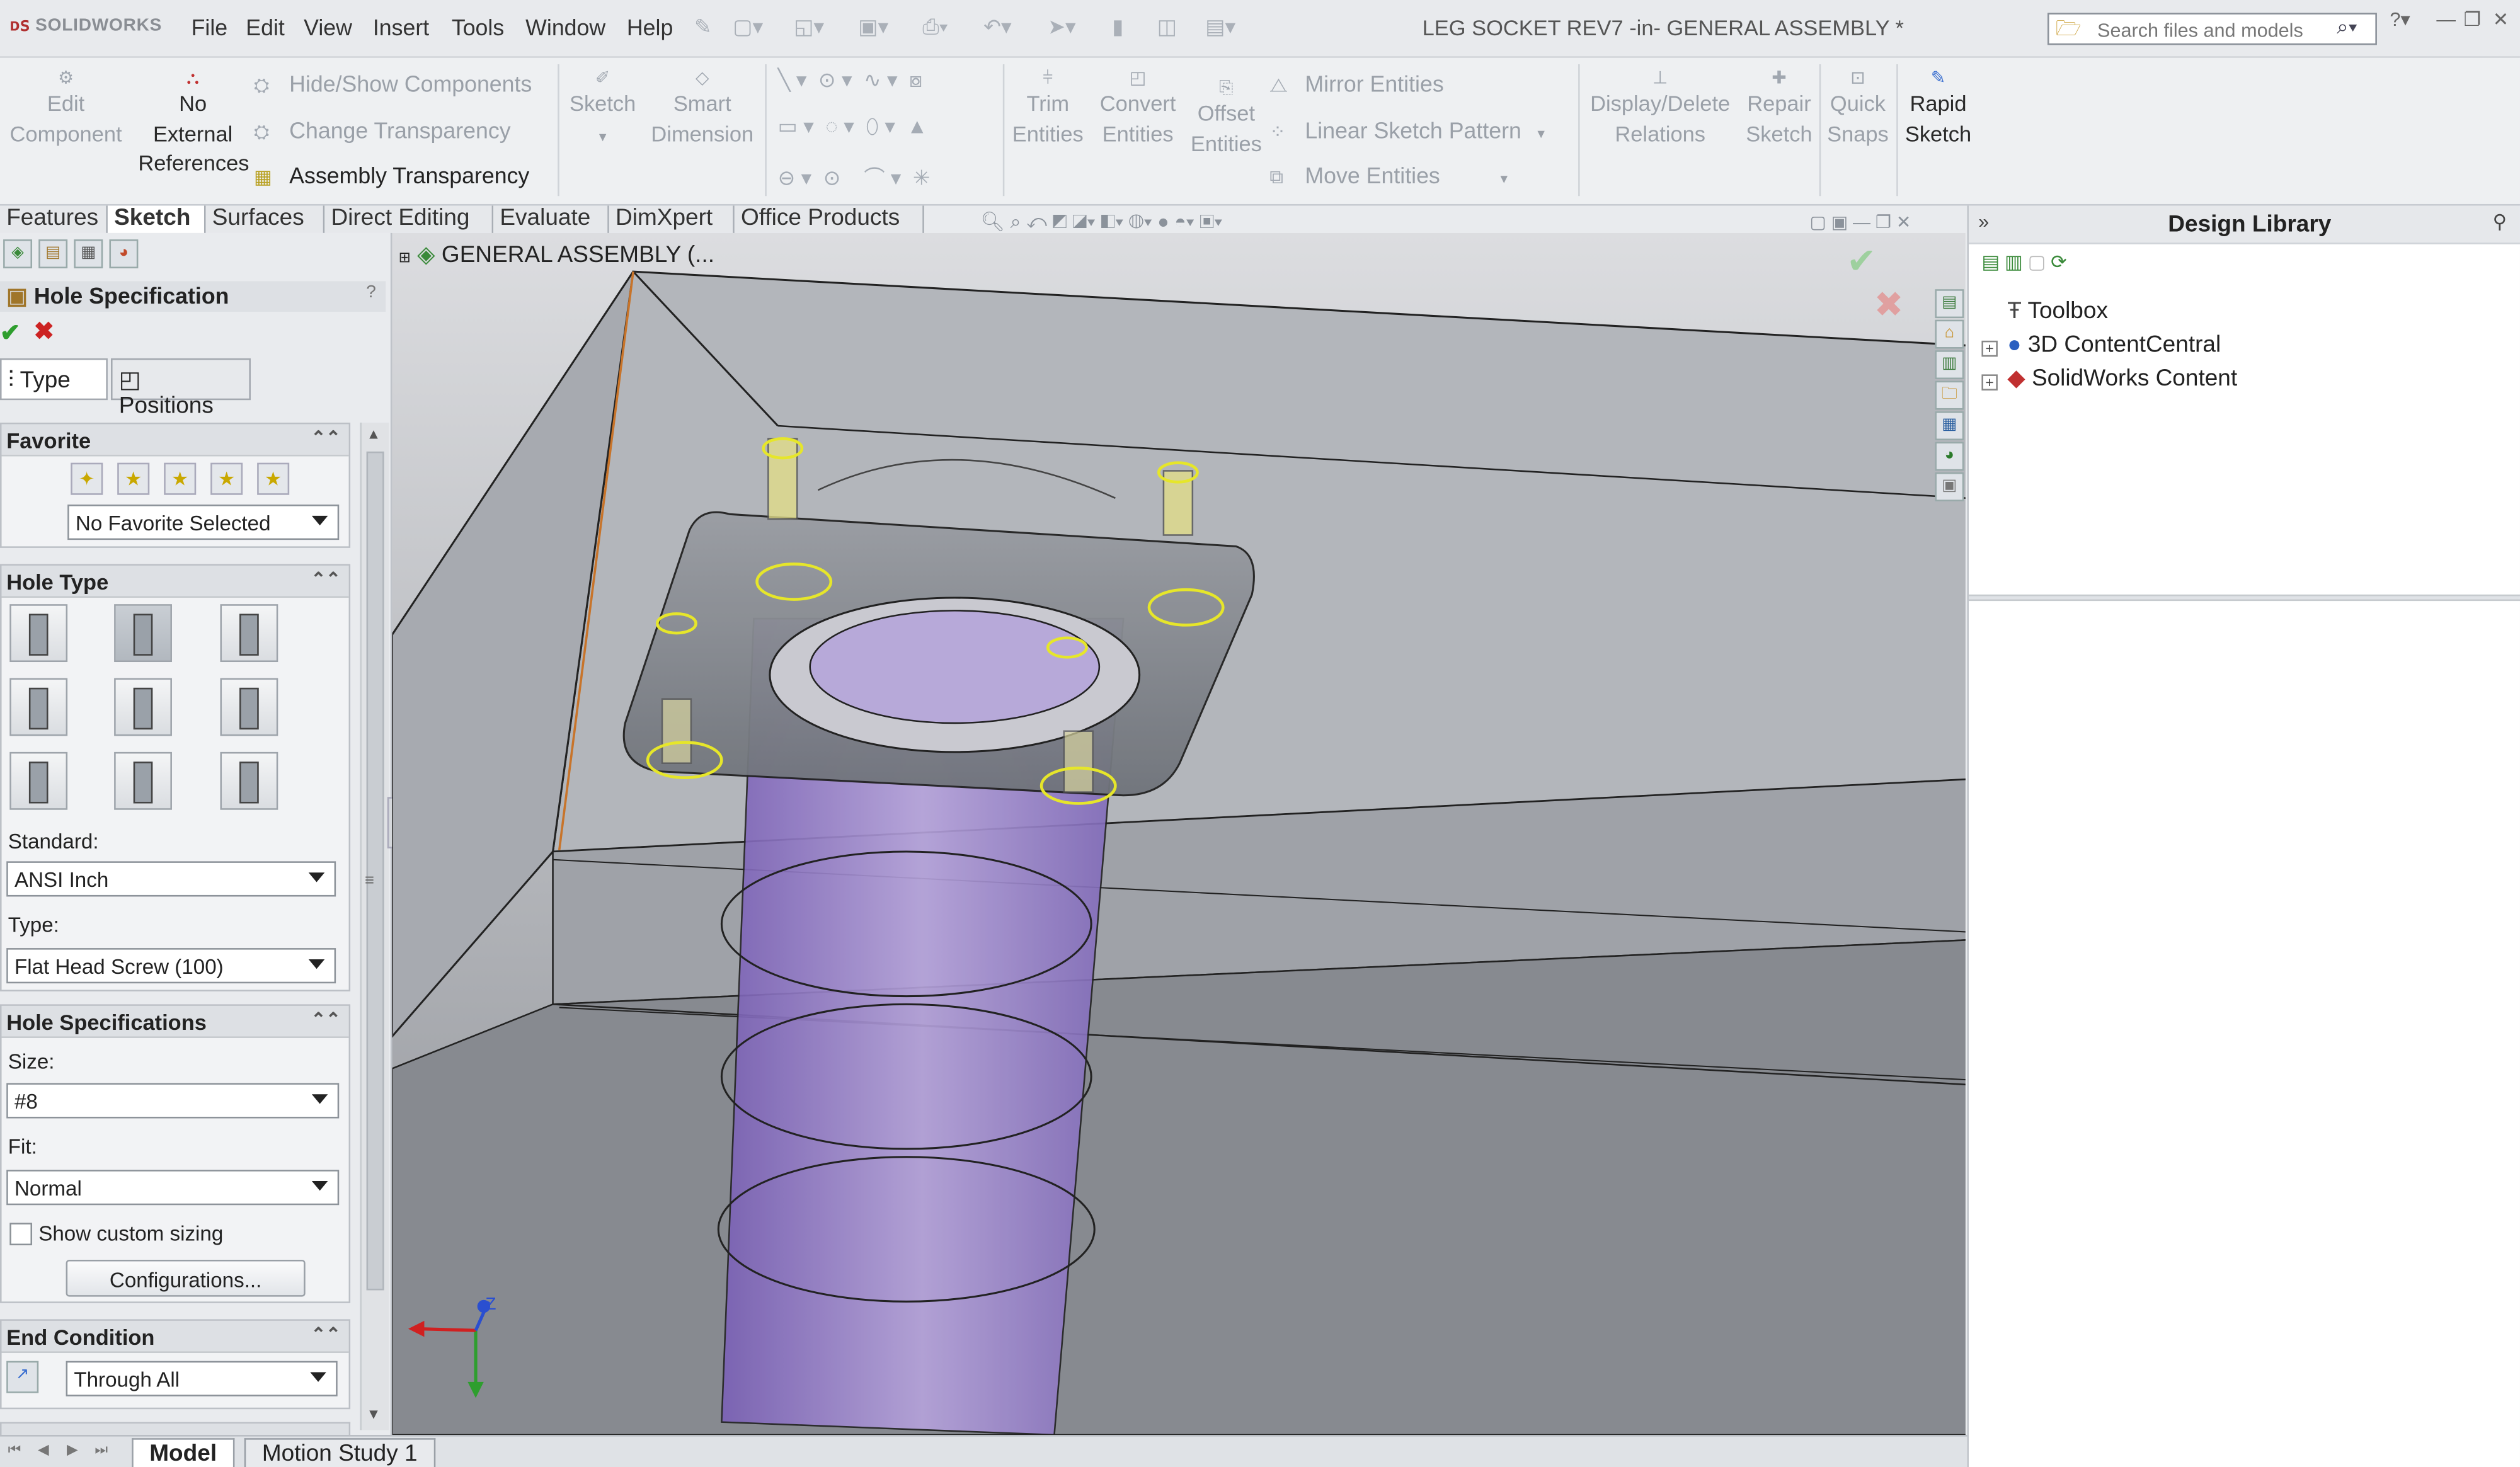  Describe the element at coordinates (1047, 108) in the screenshot. I see `trim-entities-button: ⫩ Trim Entities` at that location.